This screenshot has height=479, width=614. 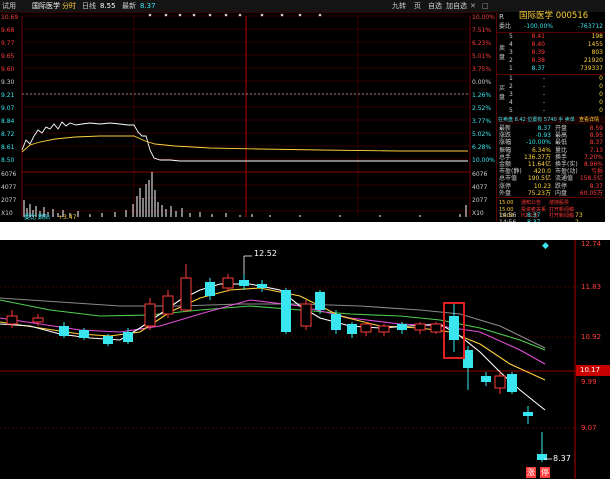 What do you see at coordinates (590, 370) in the screenshot?
I see `current-price-value: 10.17` at bounding box center [590, 370].